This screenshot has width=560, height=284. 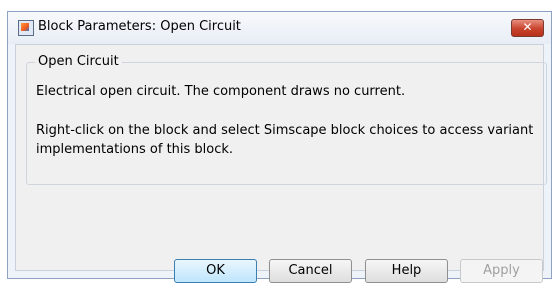 What do you see at coordinates (139, 26) in the screenshot?
I see `window-title: Block Parameters: Open Circuit` at bounding box center [139, 26].